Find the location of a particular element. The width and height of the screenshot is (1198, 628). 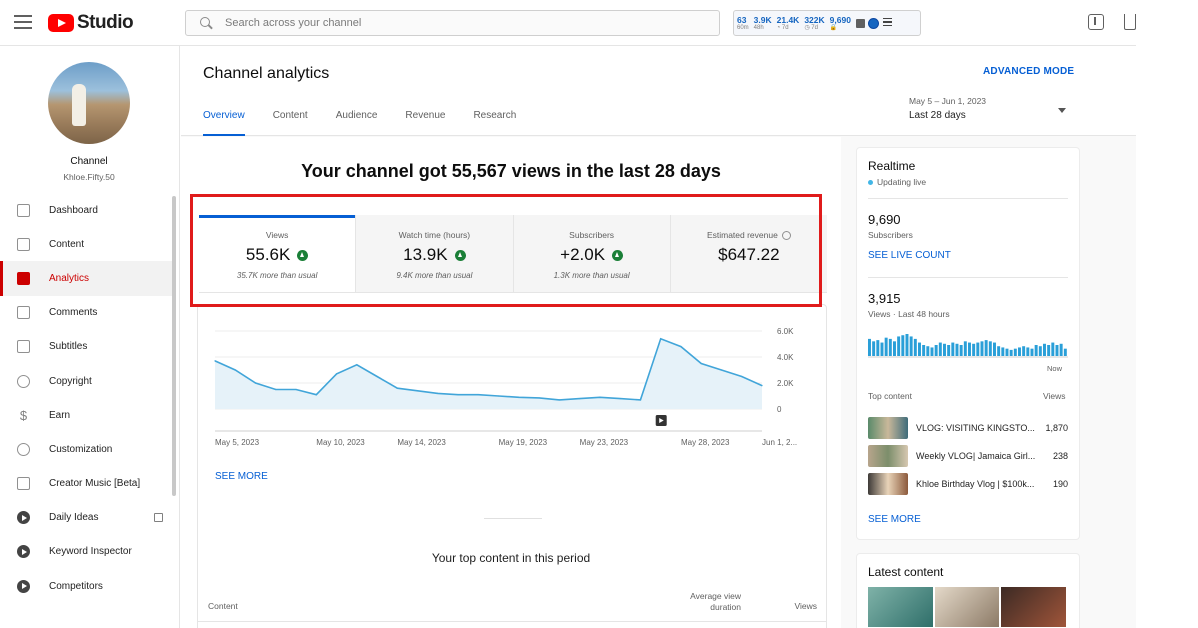

search-bar is located at coordinates (452, 23).